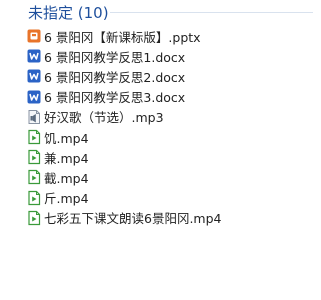  I want to click on group-title: 未指定 (10), so click(68, 12).